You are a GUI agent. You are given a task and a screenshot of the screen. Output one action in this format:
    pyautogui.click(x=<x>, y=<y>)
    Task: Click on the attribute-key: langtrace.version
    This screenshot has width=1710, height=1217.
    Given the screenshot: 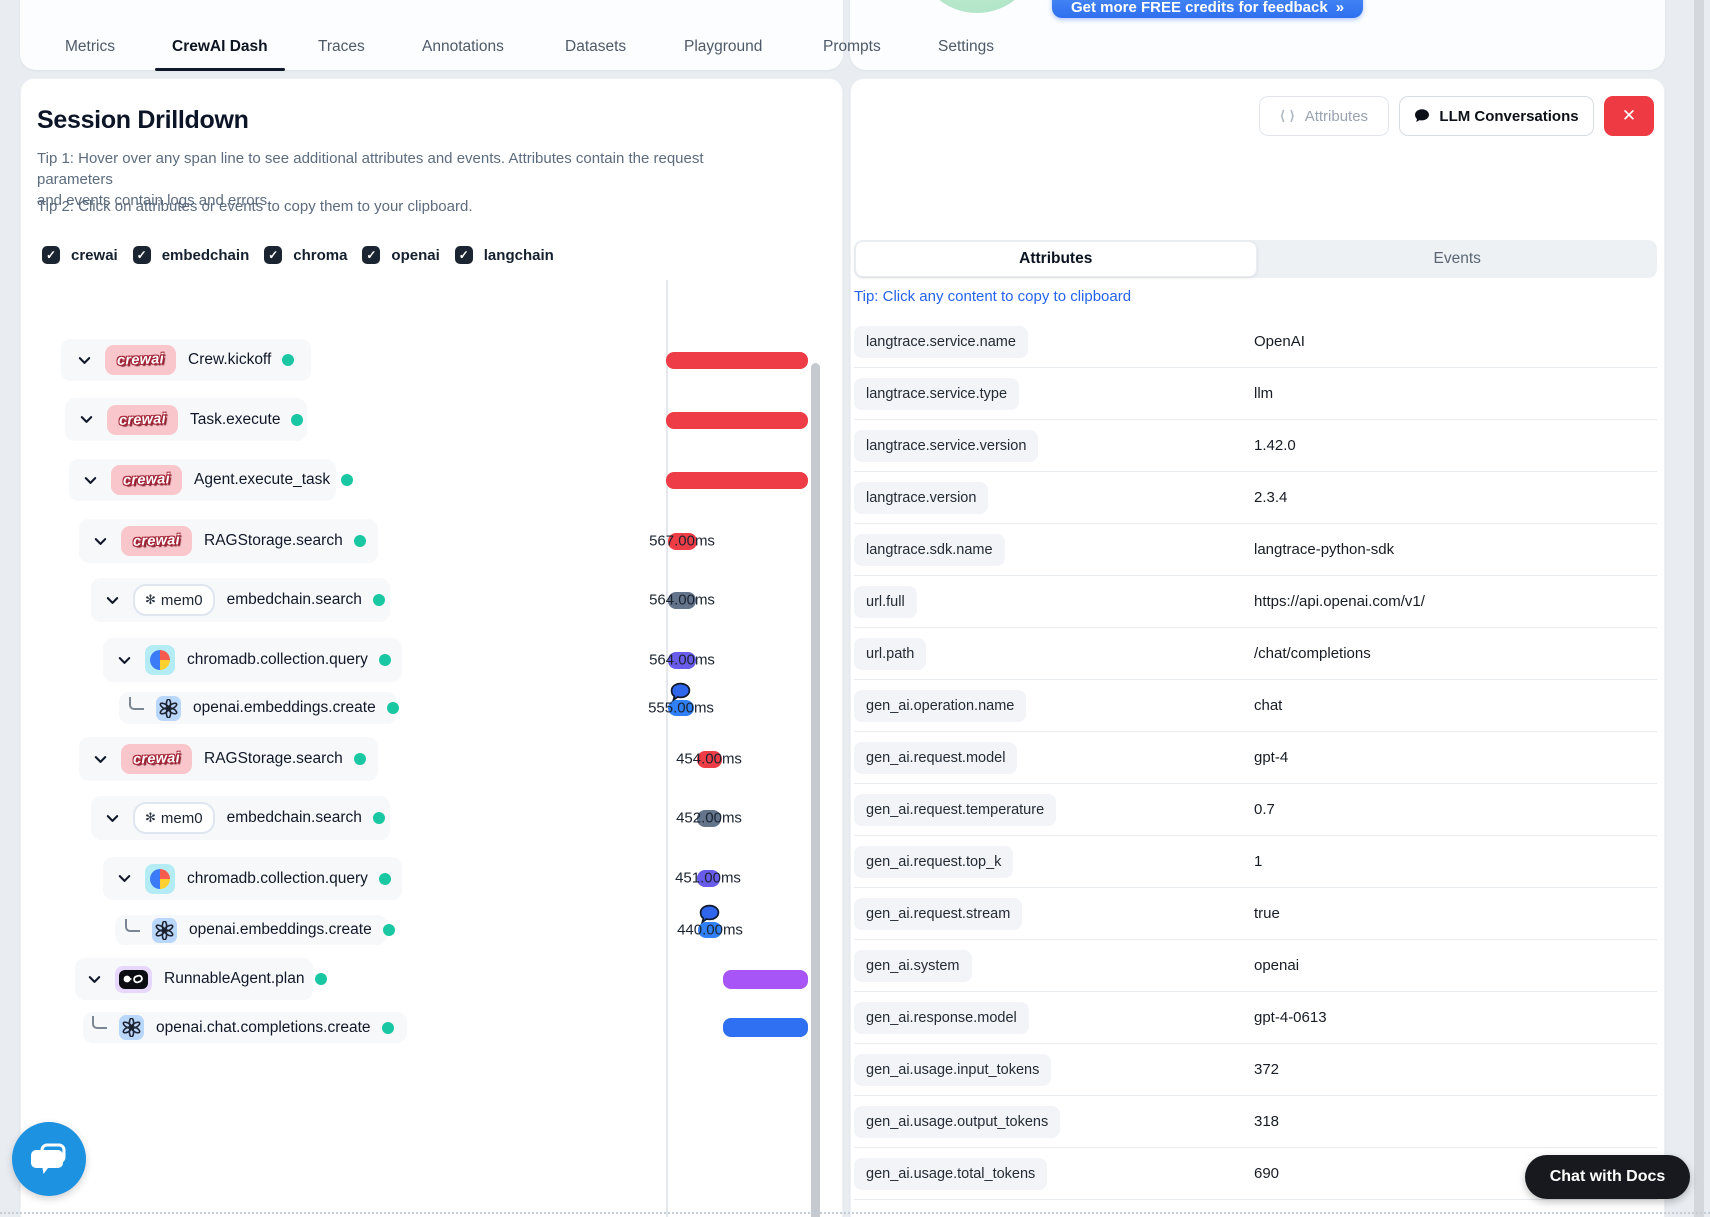 What is the action you would take?
    pyautogui.click(x=921, y=497)
    